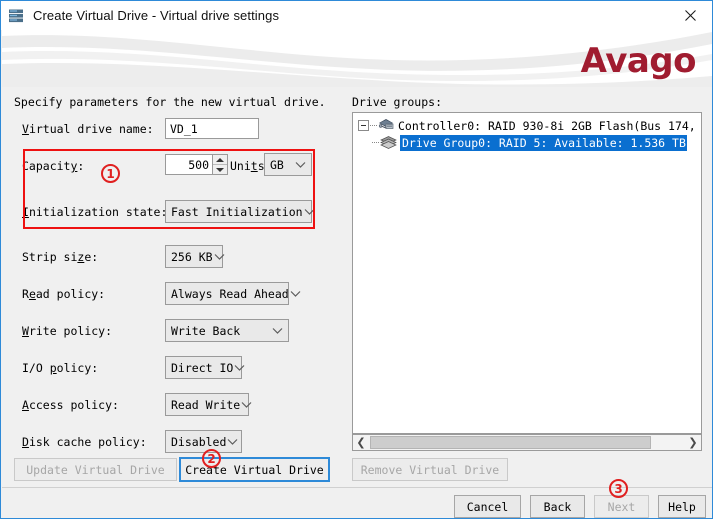  What do you see at coordinates (288, 164) in the screenshot?
I see `units-select: GB` at bounding box center [288, 164].